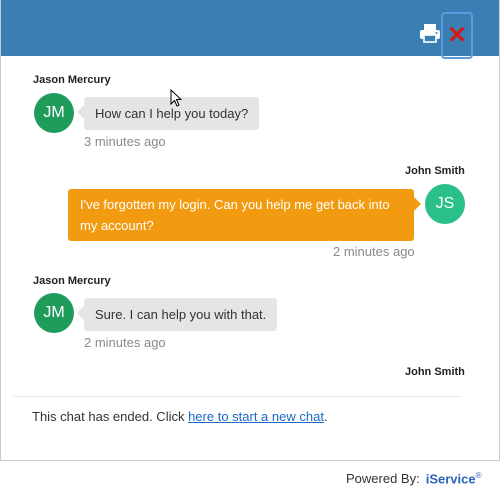 The image size is (500, 491). Describe the element at coordinates (445, 204) in the screenshot. I see `avatar: JS` at that location.